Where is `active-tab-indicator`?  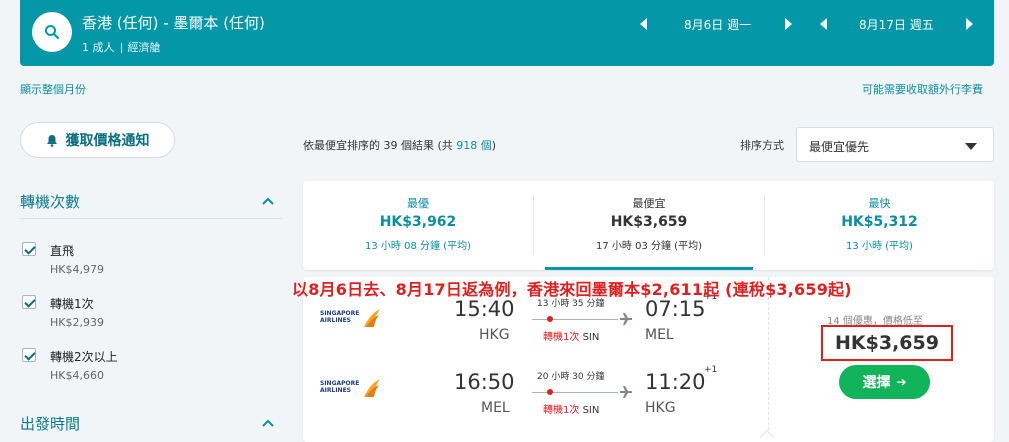 active-tab-indicator is located at coordinates (649, 268).